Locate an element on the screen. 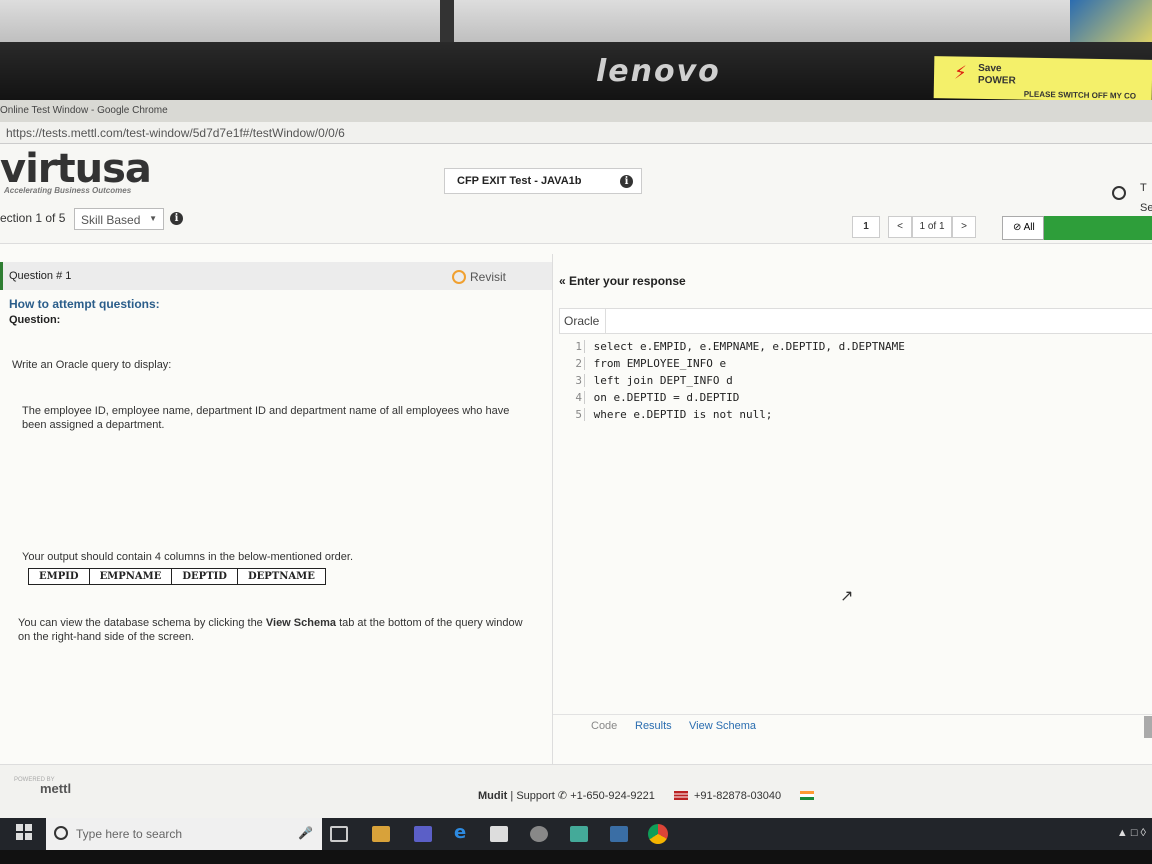  response-tabs: Code Results View Schema is located at coordinates (852, 725).